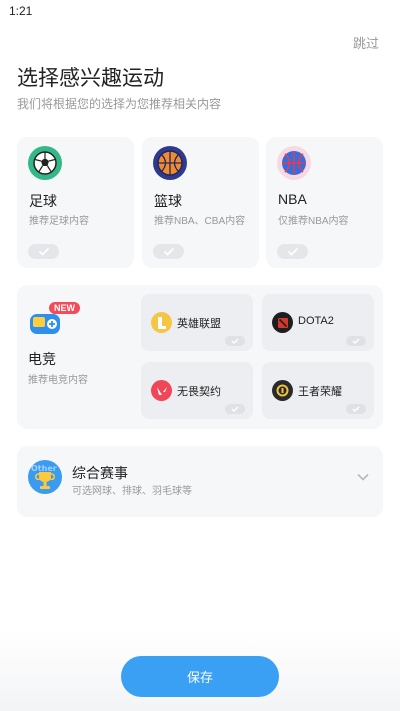 This screenshot has height=711, width=400. Describe the element at coordinates (45, 477) in the screenshot. I see `trophy-icon: Other` at that location.